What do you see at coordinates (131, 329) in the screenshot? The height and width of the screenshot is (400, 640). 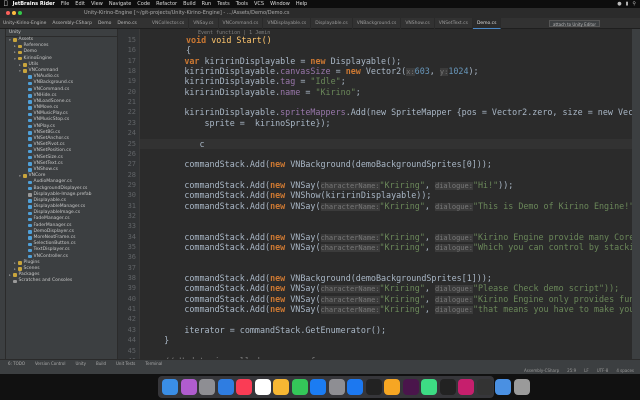 I see `line-number: 43` at bounding box center [131, 329].